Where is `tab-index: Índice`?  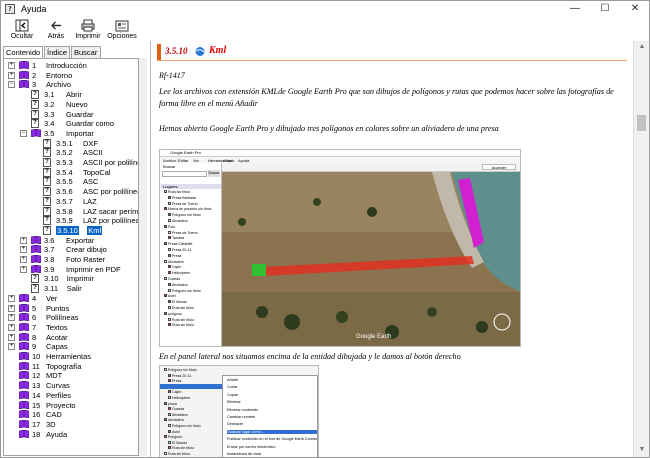 tab-index: Índice is located at coordinates (57, 52).